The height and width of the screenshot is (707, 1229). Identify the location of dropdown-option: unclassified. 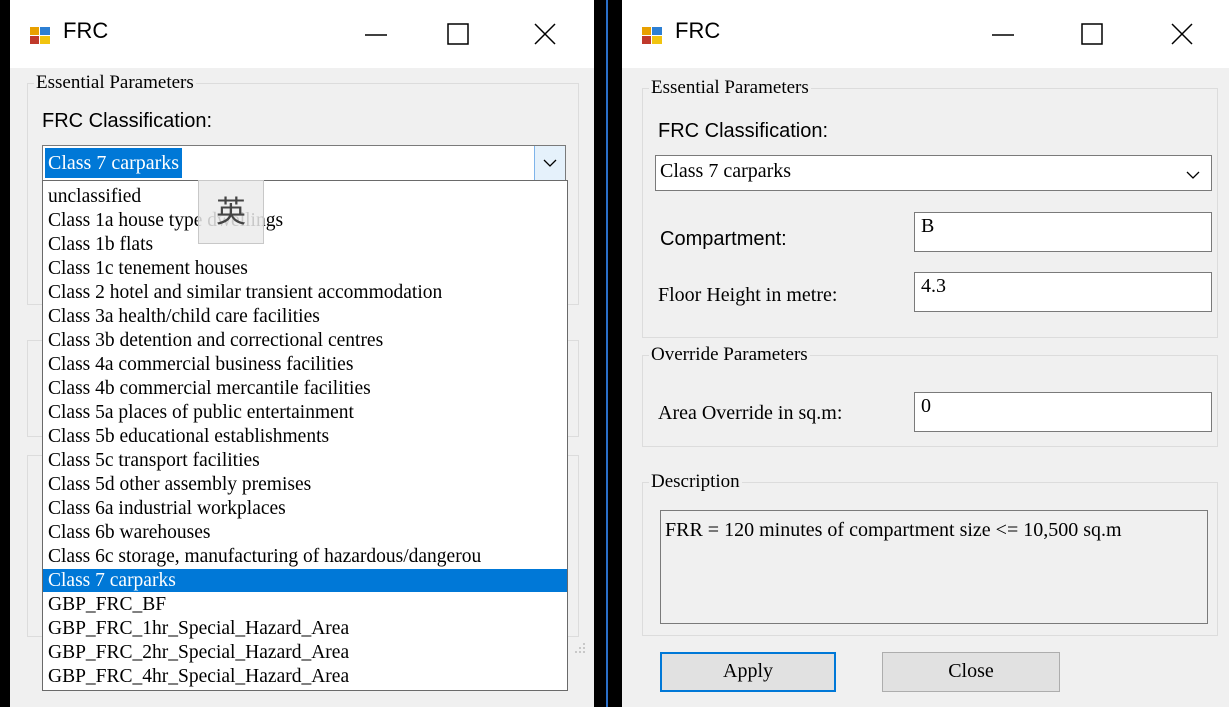
(305, 196).